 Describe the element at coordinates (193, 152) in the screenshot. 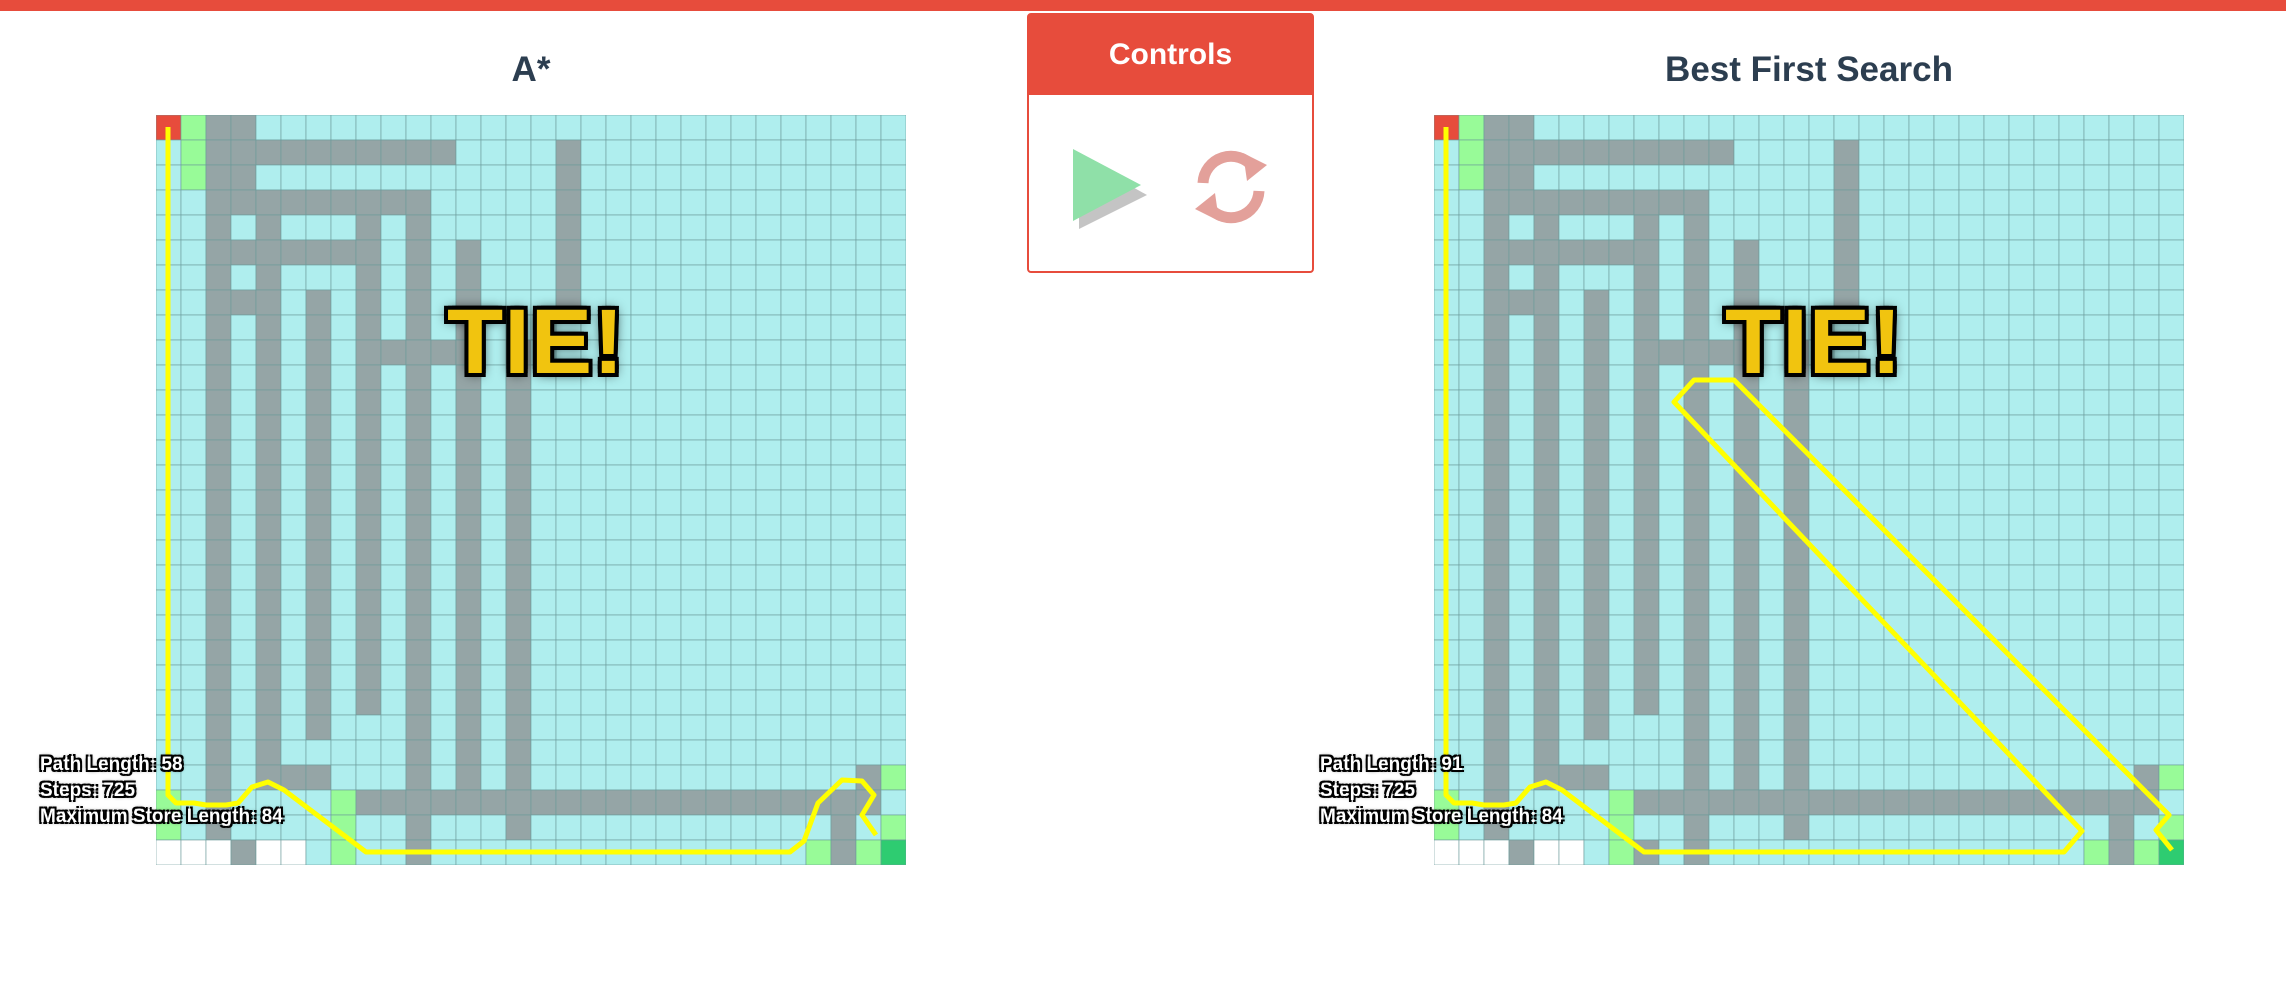

I see `grid-cell-frontier` at that location.